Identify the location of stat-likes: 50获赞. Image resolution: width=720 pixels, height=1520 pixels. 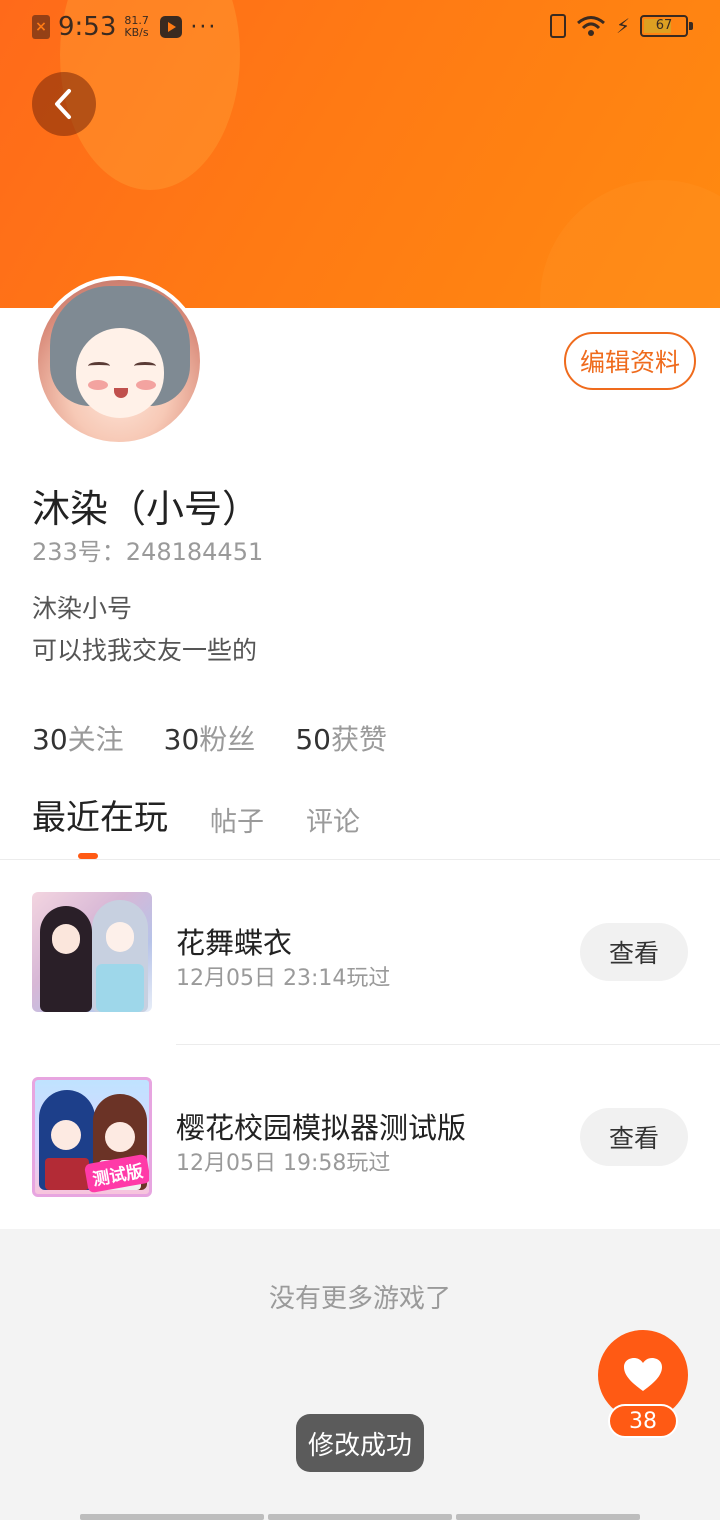
(341, 738).